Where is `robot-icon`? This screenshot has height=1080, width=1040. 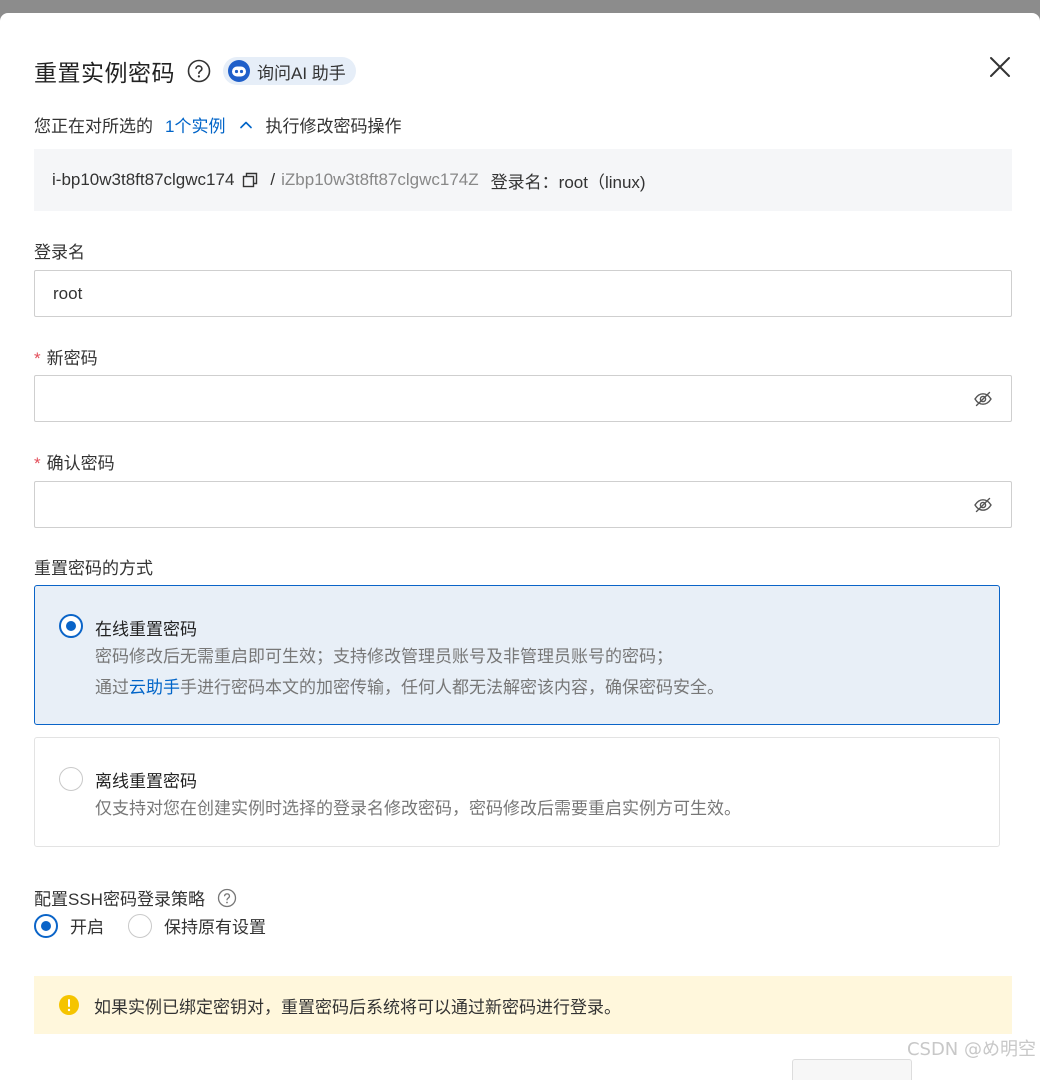 robot-icon is located at coordinates (239, 71).